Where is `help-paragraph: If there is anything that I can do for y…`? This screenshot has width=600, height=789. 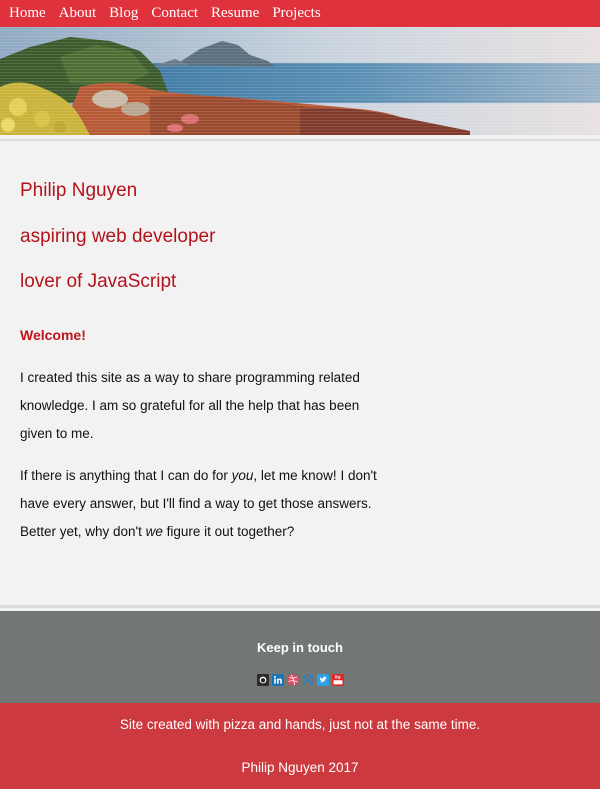
help-paragraph: If there is anything that I can do for y… is located at coordinates (207, 504).